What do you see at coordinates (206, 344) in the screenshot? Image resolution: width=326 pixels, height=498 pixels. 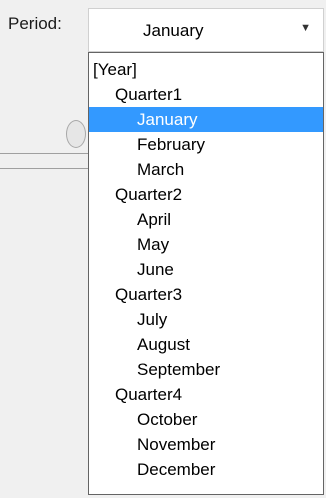 I see `dropdown-item-august: August` at bounding box center [206, 344].